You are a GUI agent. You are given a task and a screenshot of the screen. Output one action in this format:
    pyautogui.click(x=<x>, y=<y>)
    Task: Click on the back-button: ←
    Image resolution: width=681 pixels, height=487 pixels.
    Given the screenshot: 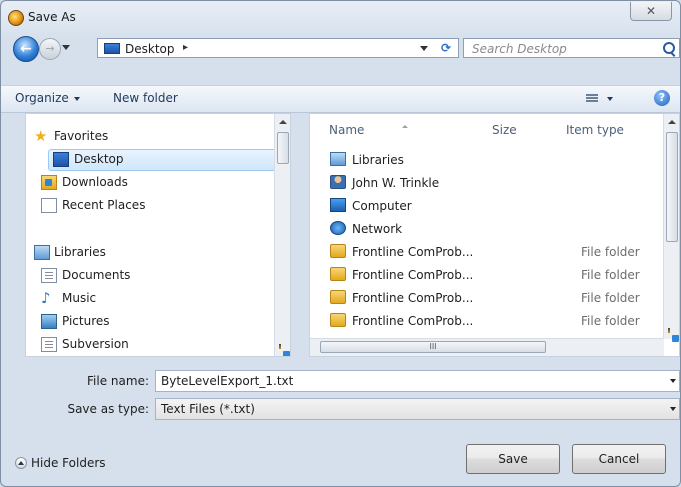 What is the action you would take?
    pyautogui.click(x=26, y=49)
    